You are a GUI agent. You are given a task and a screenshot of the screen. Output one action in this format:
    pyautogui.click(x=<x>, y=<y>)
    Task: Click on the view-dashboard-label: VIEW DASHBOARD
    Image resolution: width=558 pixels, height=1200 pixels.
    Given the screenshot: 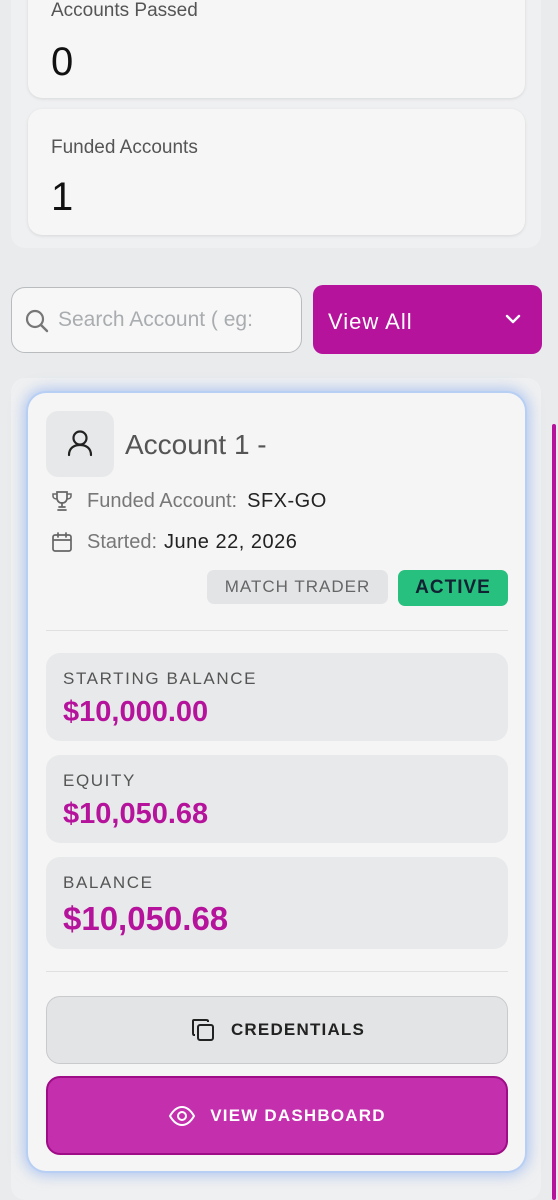 What is the action you would take?
    pyautogui.click(x=298, y=1115)
    